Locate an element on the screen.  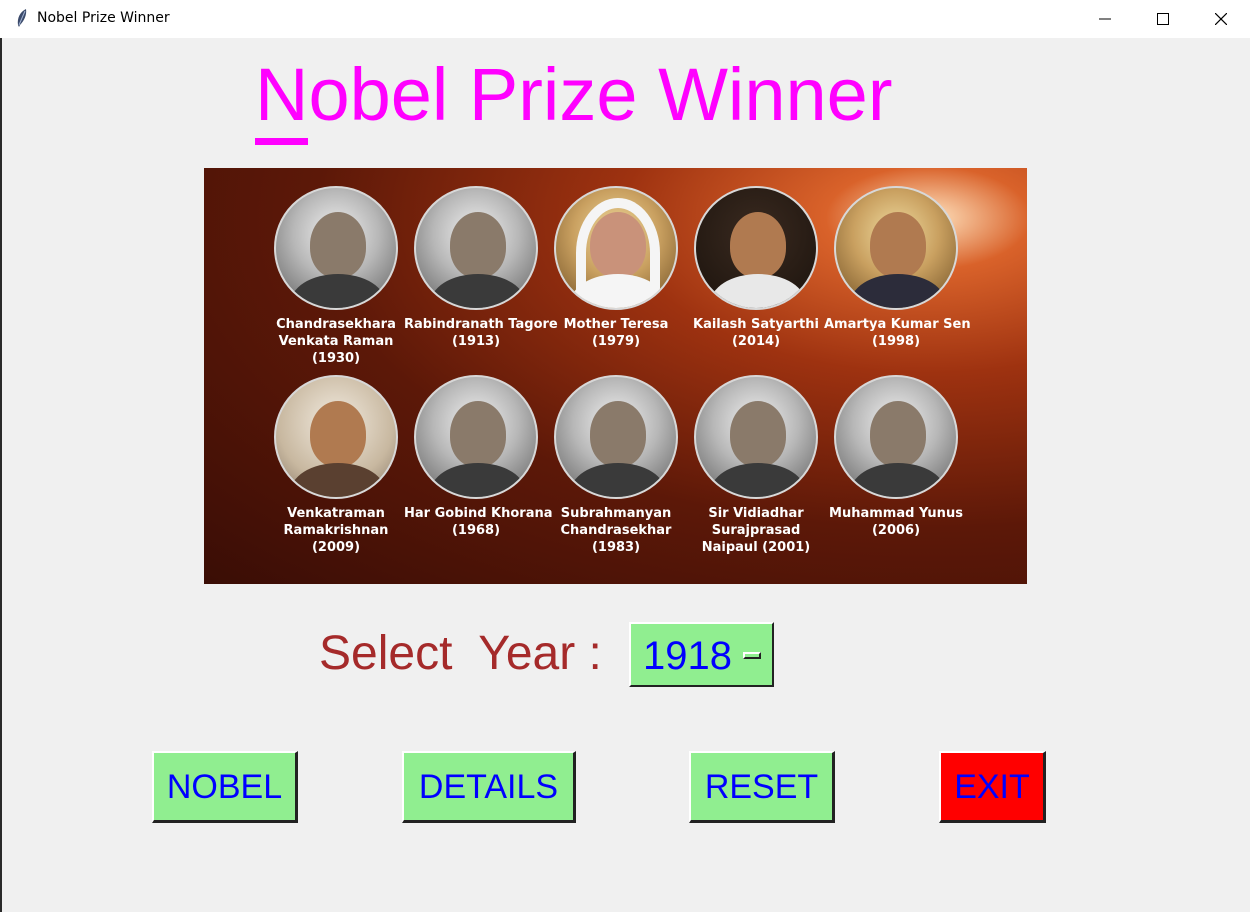
app-title: Nobel Prize Winner is located at coordinates (573, 99).